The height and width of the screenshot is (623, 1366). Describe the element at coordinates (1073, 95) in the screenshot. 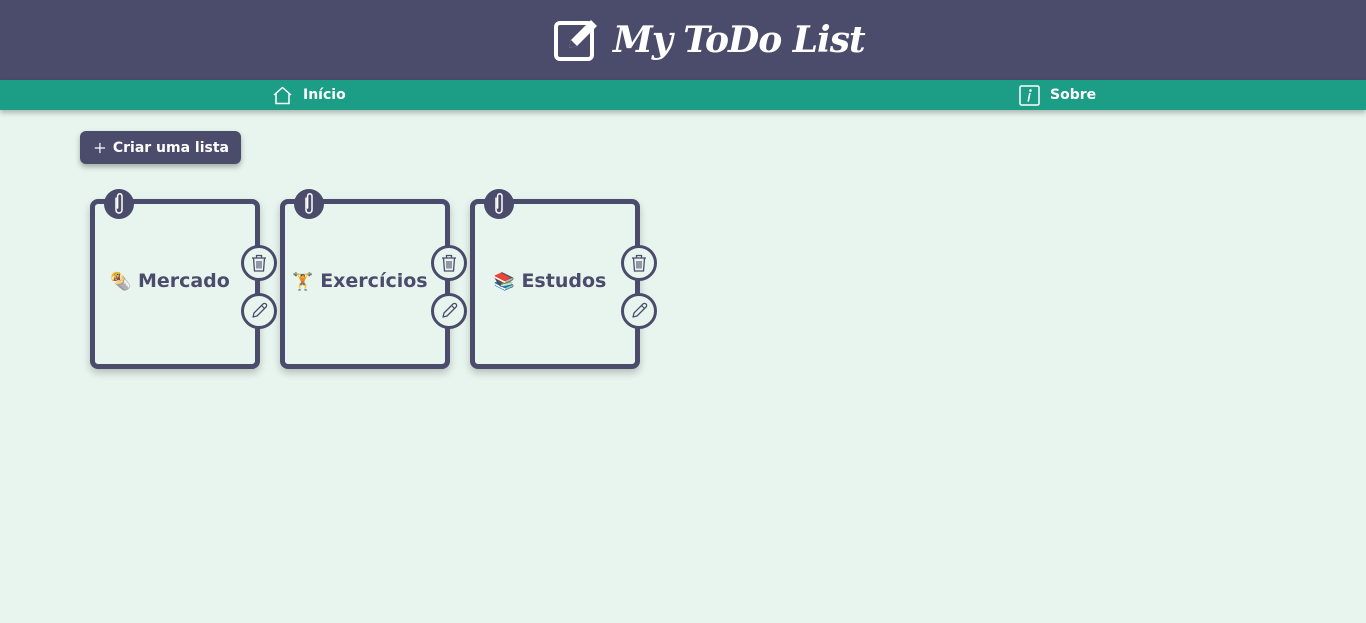

I see `nav-about-label: Sobre` at that location.